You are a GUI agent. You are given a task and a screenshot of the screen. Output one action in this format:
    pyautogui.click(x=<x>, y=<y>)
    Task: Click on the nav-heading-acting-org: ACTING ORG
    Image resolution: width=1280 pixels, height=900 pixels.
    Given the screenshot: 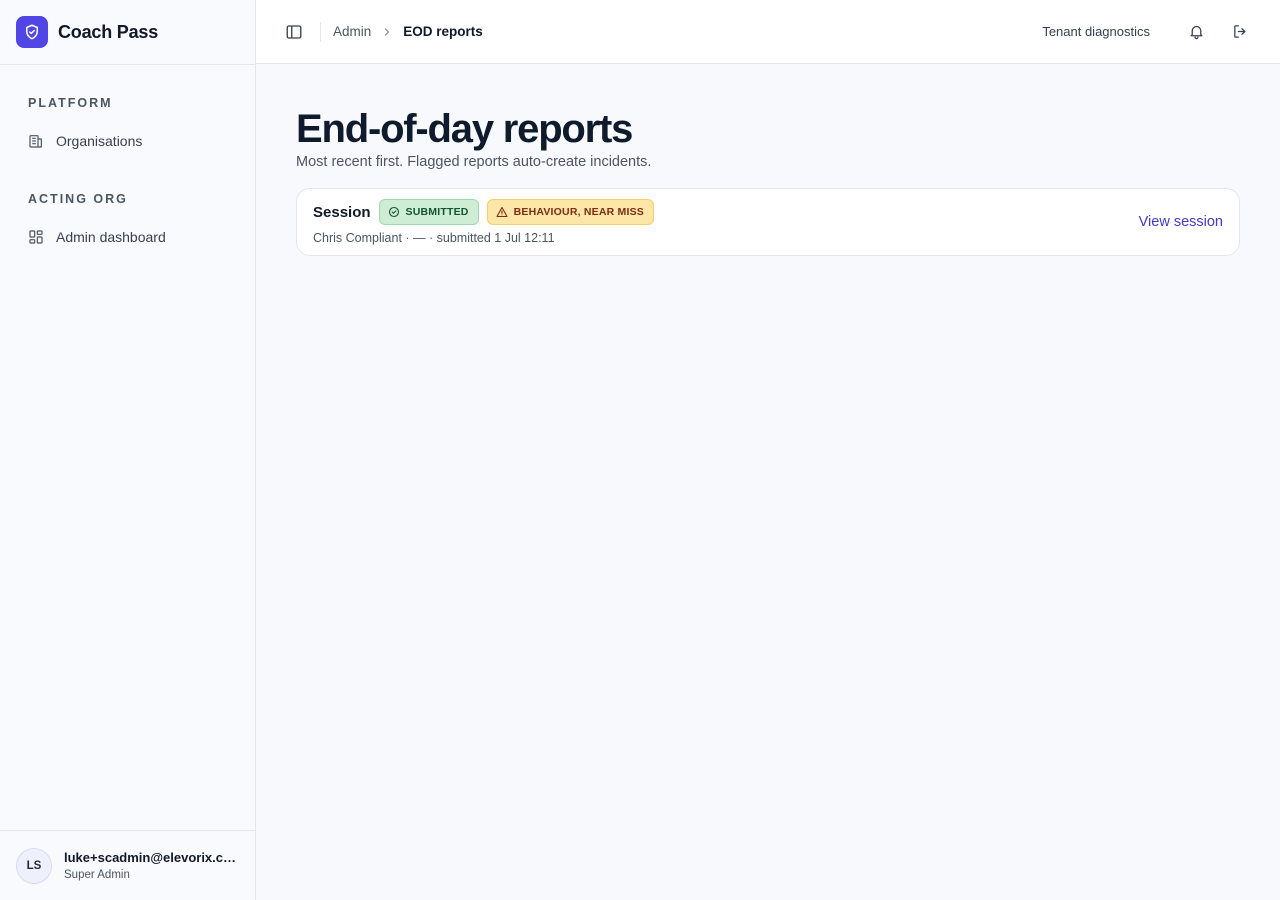 What is the action you would take?
    pyautogui.click(x=78, y=199)
    